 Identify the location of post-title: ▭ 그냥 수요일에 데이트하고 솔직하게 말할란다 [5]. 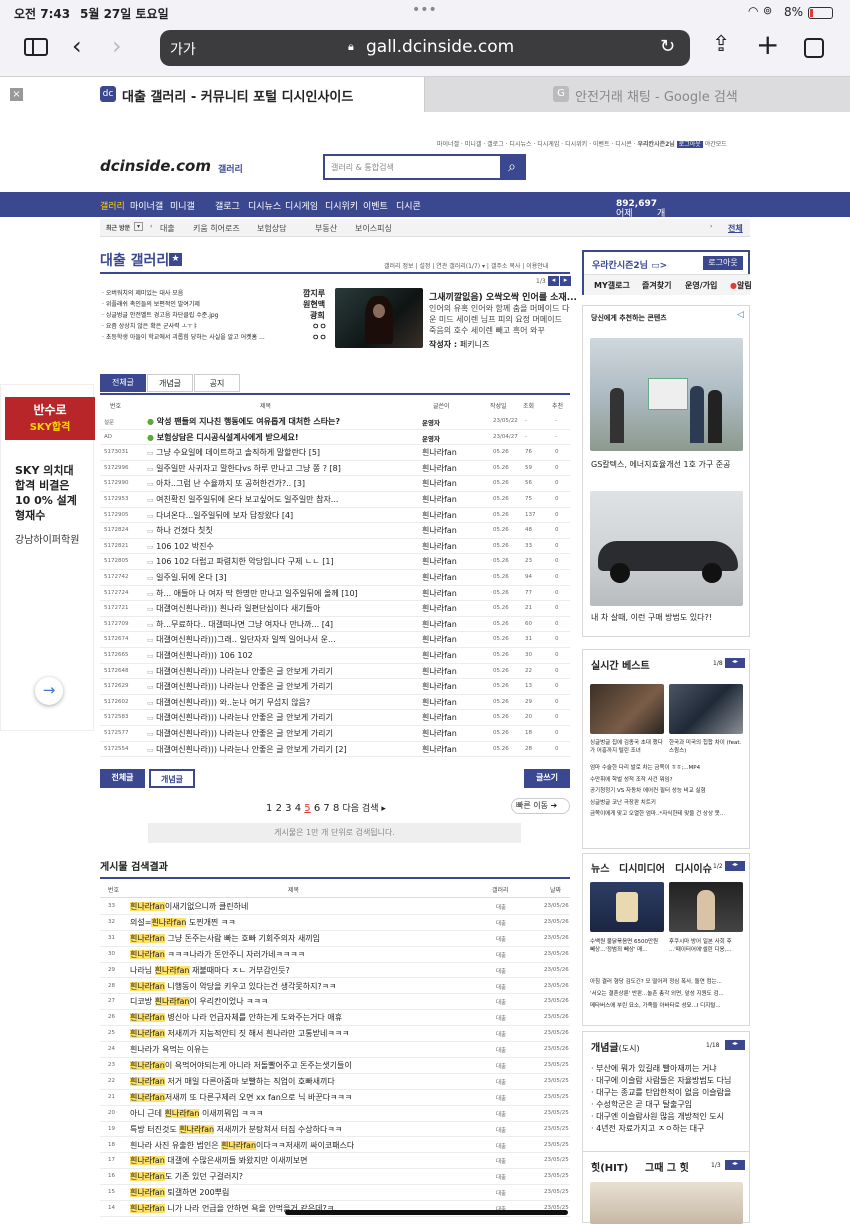
(282, 452).